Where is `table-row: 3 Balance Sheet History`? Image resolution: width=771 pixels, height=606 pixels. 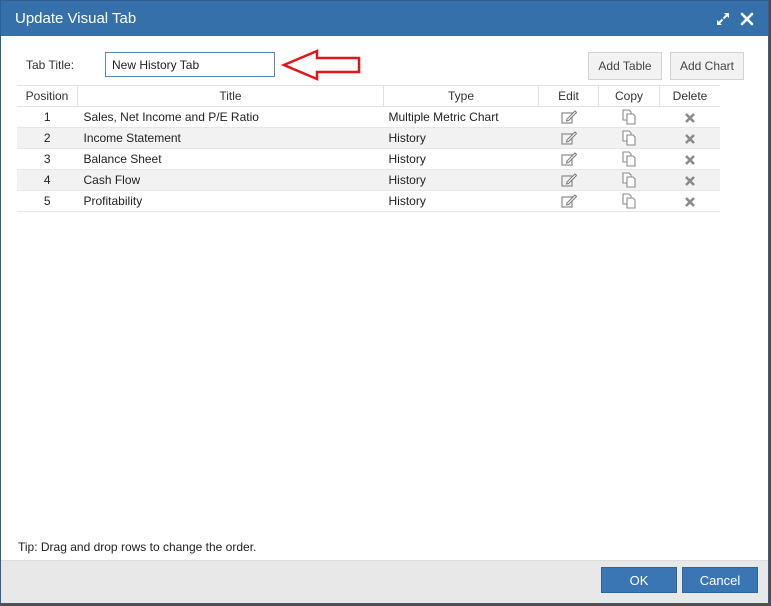
table-row: 3 Balance Sheet History is located at coordinates (368, 159).